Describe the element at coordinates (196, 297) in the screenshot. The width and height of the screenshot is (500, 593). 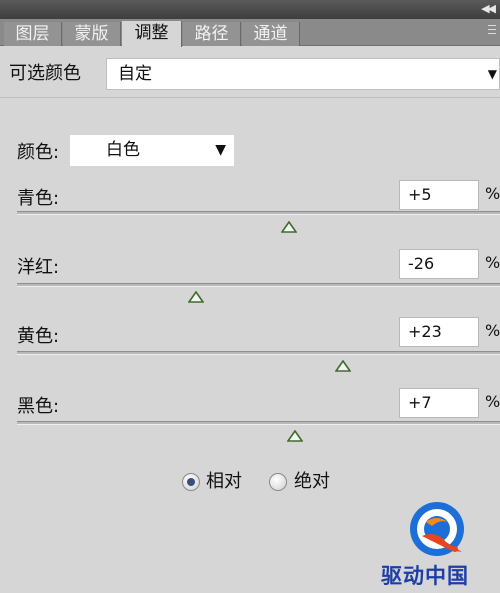
I see `magenta-slider-thumb` at that location.